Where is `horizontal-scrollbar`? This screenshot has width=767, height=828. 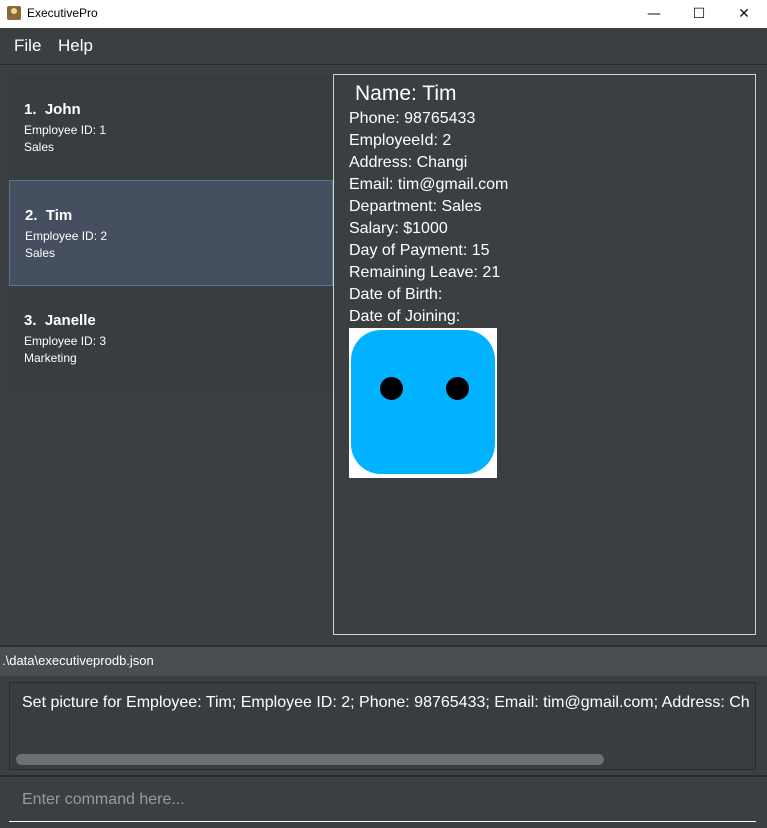 horizontal-scrollbar is located at coordinates (382, 759).